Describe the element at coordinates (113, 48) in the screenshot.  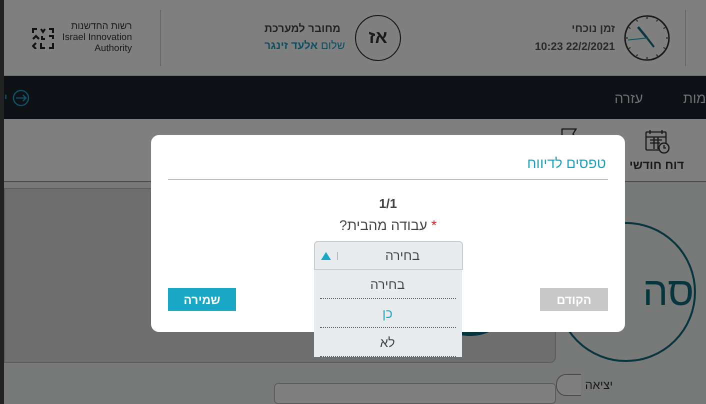
I see `logo-text: Authority` at that location.